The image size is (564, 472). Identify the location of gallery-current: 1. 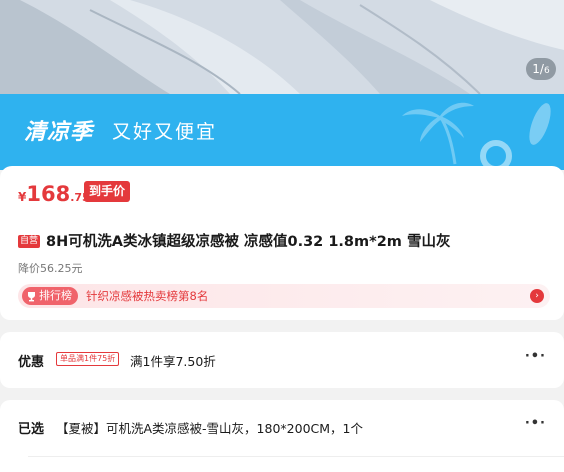
(536, 69).